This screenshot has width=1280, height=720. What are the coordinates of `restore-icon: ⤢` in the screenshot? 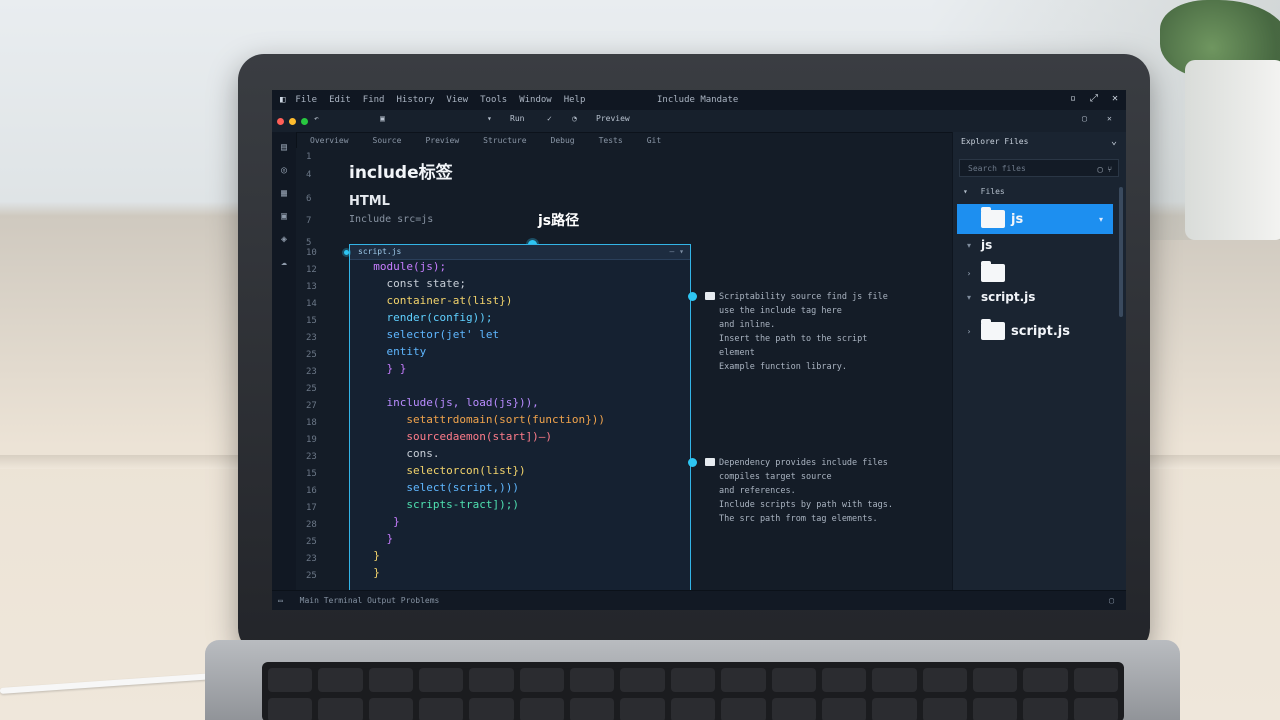 It's located at (1094, 98).